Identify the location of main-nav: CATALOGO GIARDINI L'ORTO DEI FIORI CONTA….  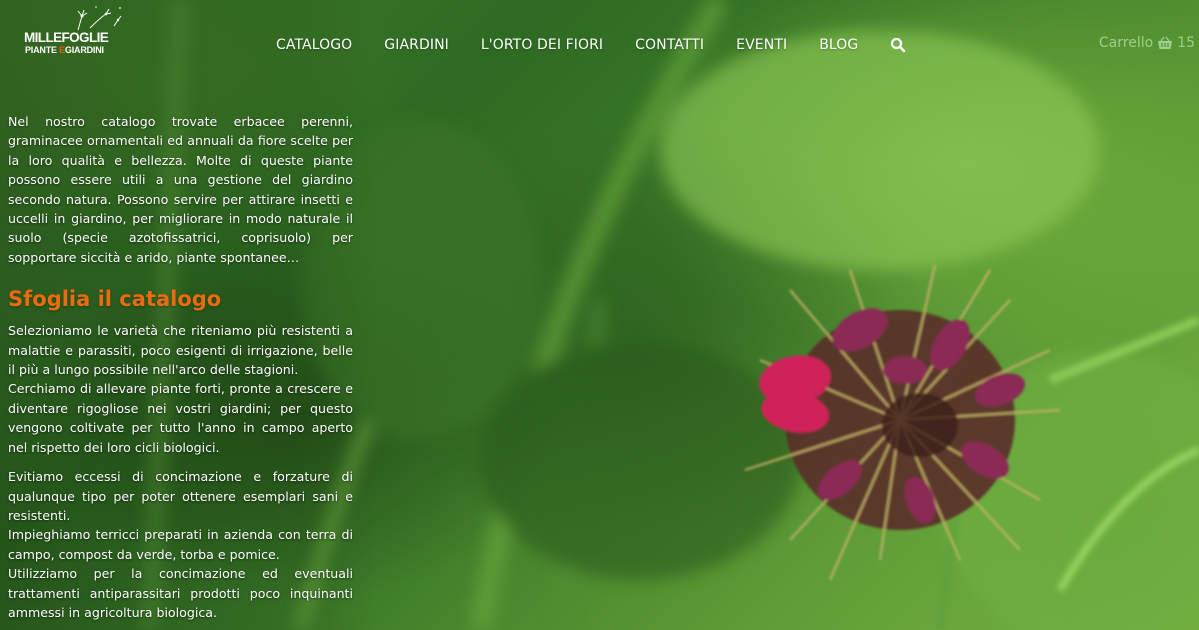
(591, 45).